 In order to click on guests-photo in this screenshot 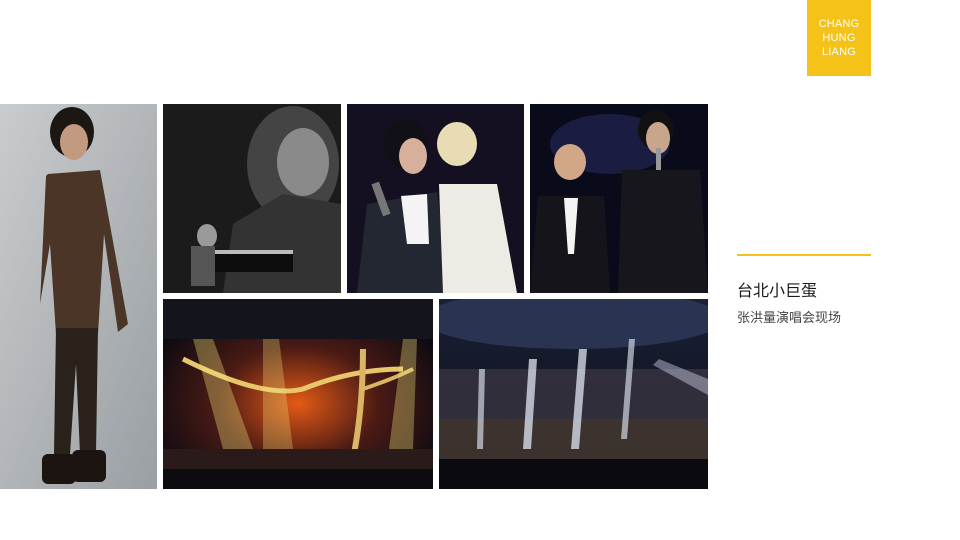, I will do `click(619, 198)`.